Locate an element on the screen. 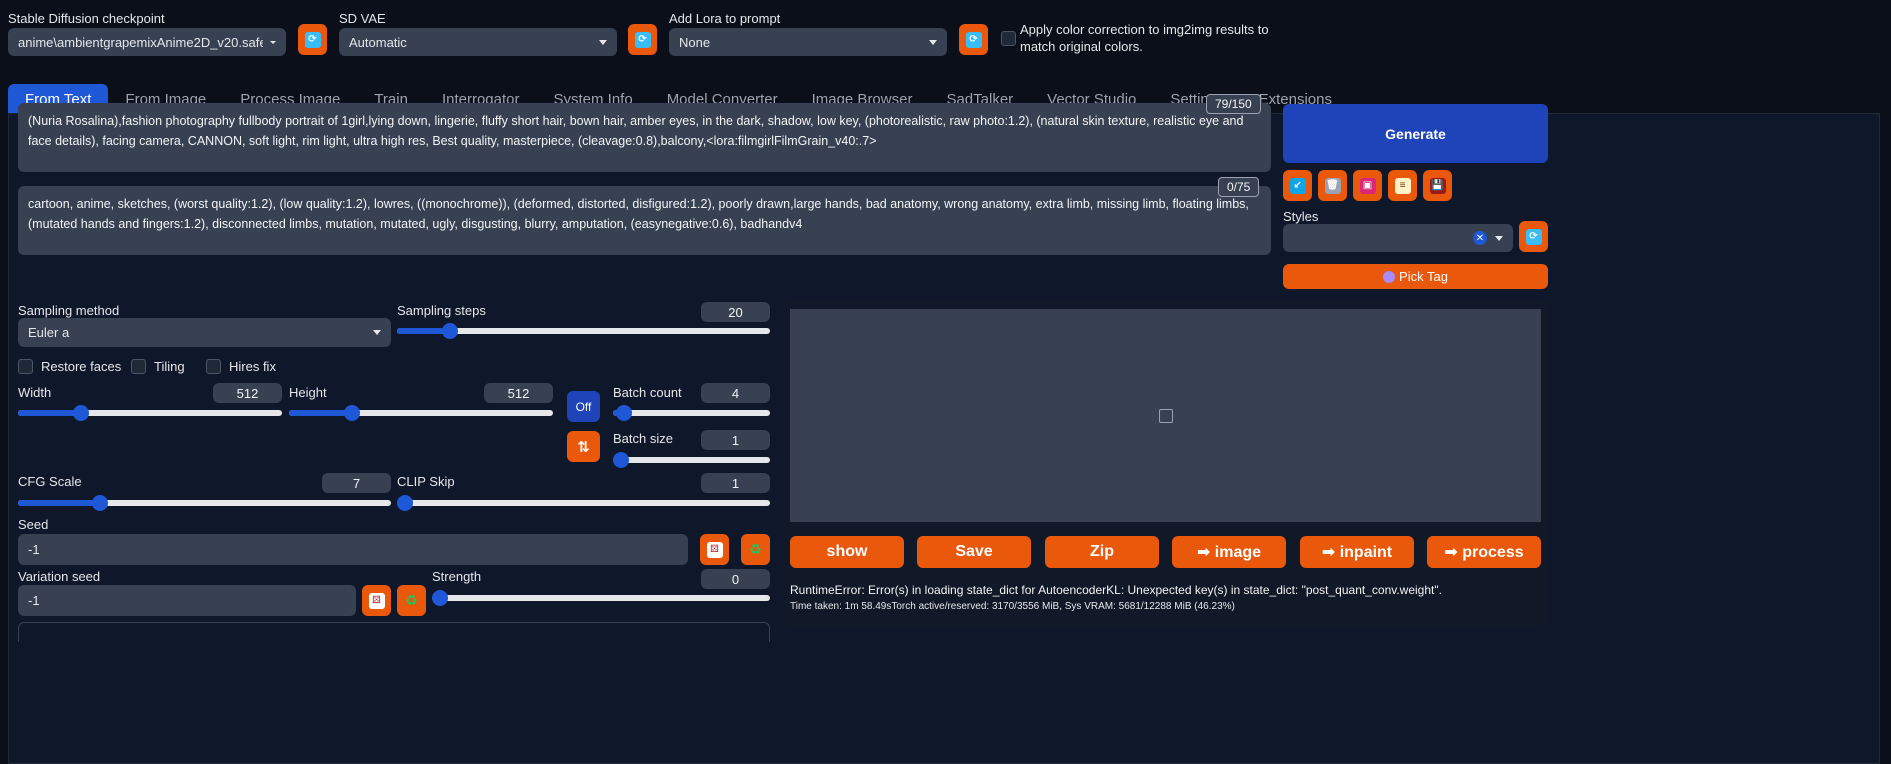  cfg-scale-input: 7 is located at coordinates (356, 483).